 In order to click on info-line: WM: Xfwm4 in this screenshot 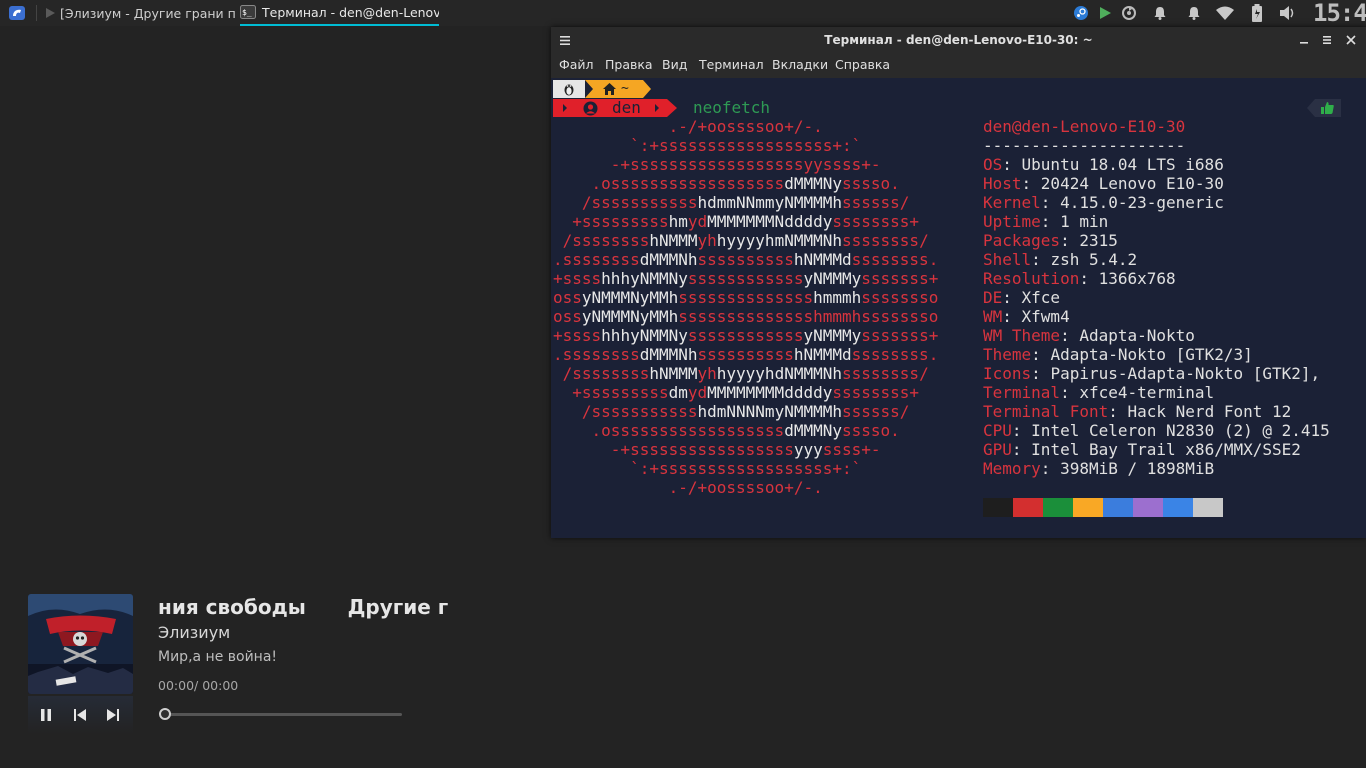, I will do `click(1026, 316)`.